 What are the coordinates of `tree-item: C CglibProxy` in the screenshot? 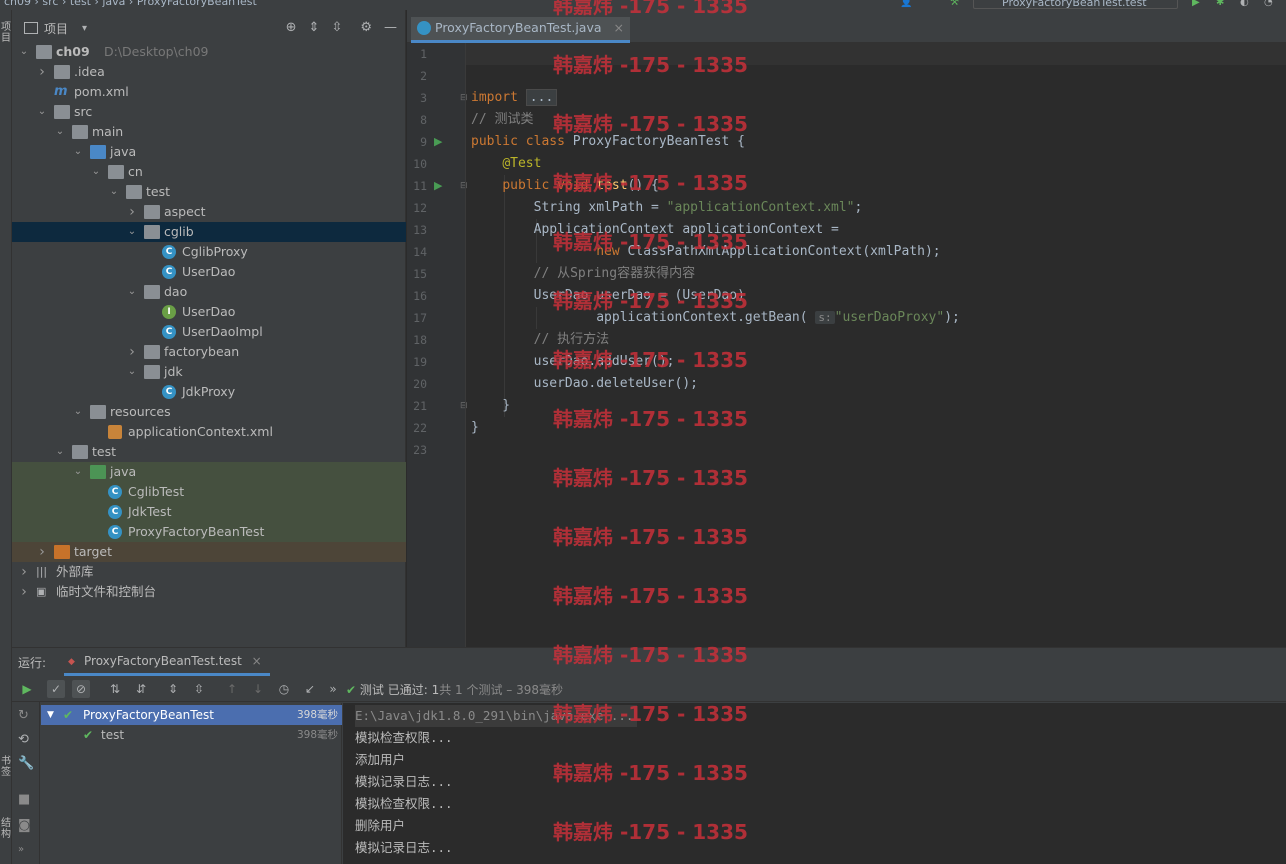 It's located at (209, 252).